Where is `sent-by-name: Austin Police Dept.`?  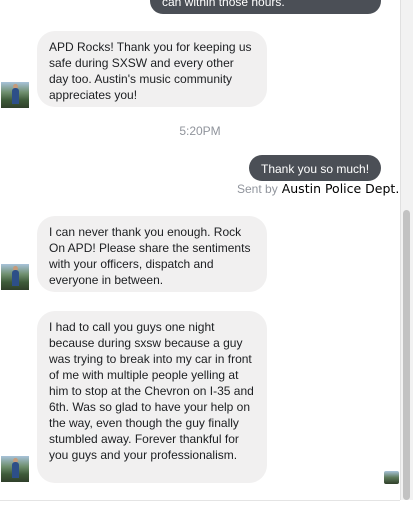
sent-by-name: Austin Police Dept. is located at coordinates (340, 188).